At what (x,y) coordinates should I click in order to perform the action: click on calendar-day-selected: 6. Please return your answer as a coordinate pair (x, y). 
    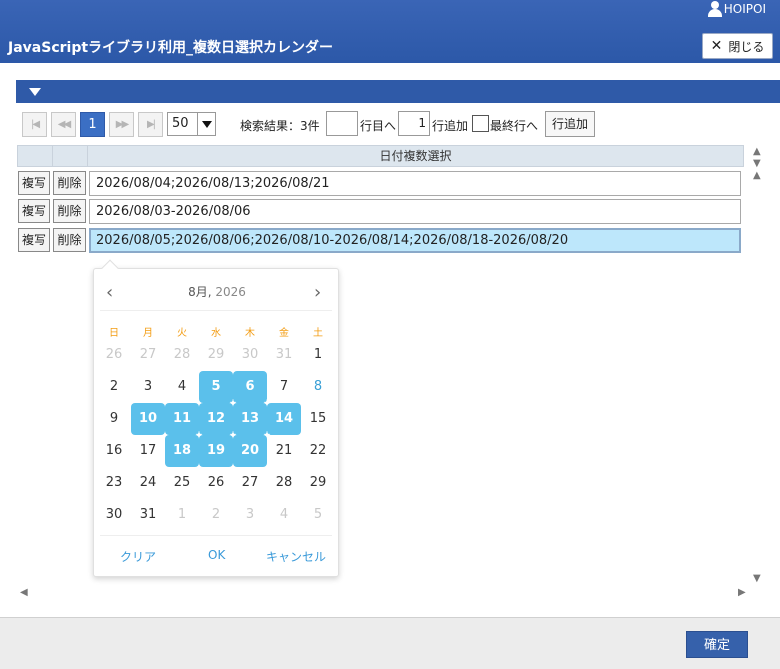
    Looking at the image, I should click on (250, 387).